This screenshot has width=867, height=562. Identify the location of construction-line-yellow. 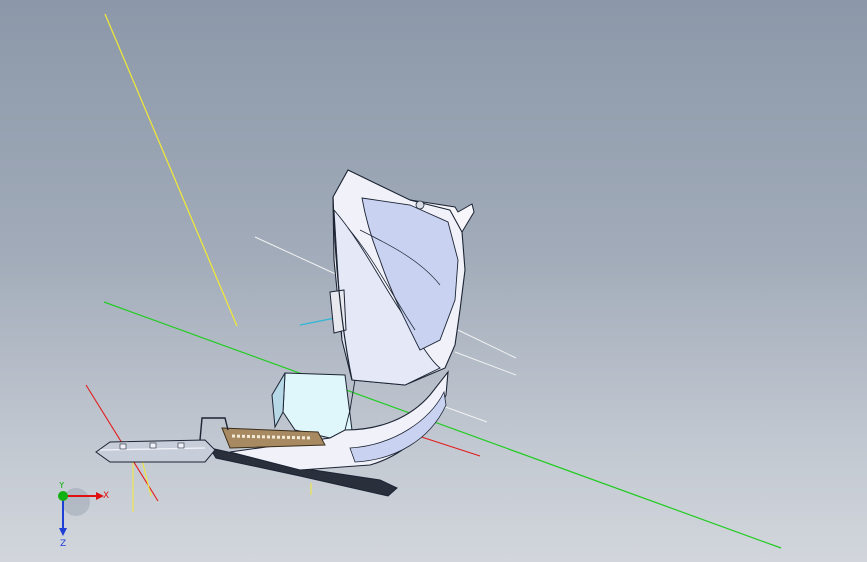
(171, 170).